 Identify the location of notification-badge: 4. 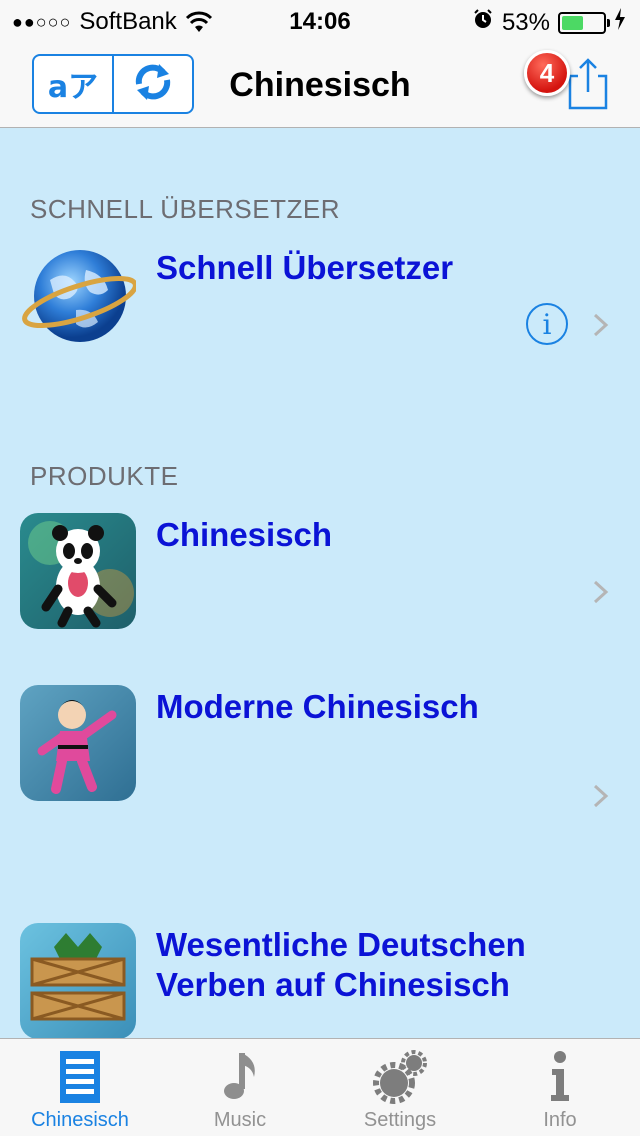
(547, 73).